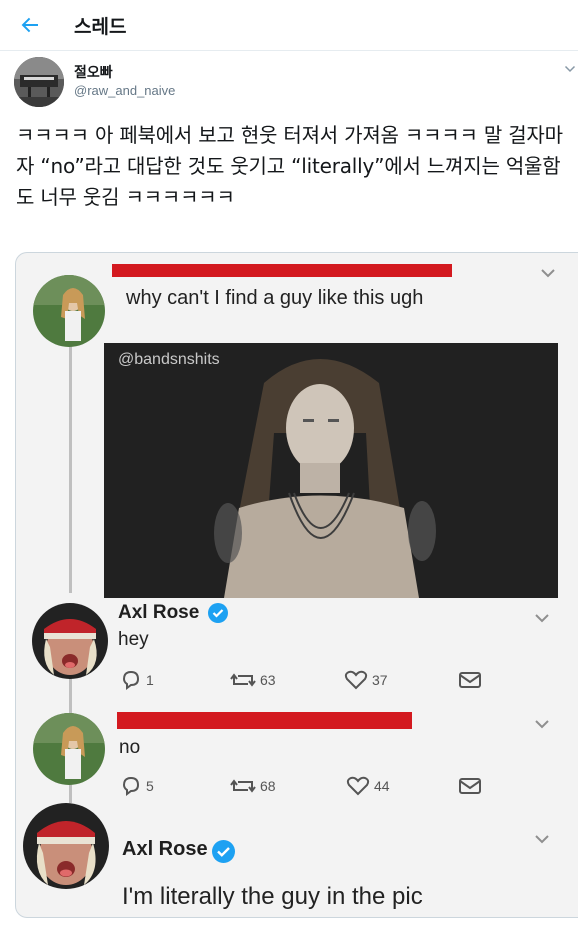 The width and height of the screenshot is (578, 928). Describe the element at coordinates (124, 90) in the screenshot. I see `author-handle: @raw_and_naive` at that location.